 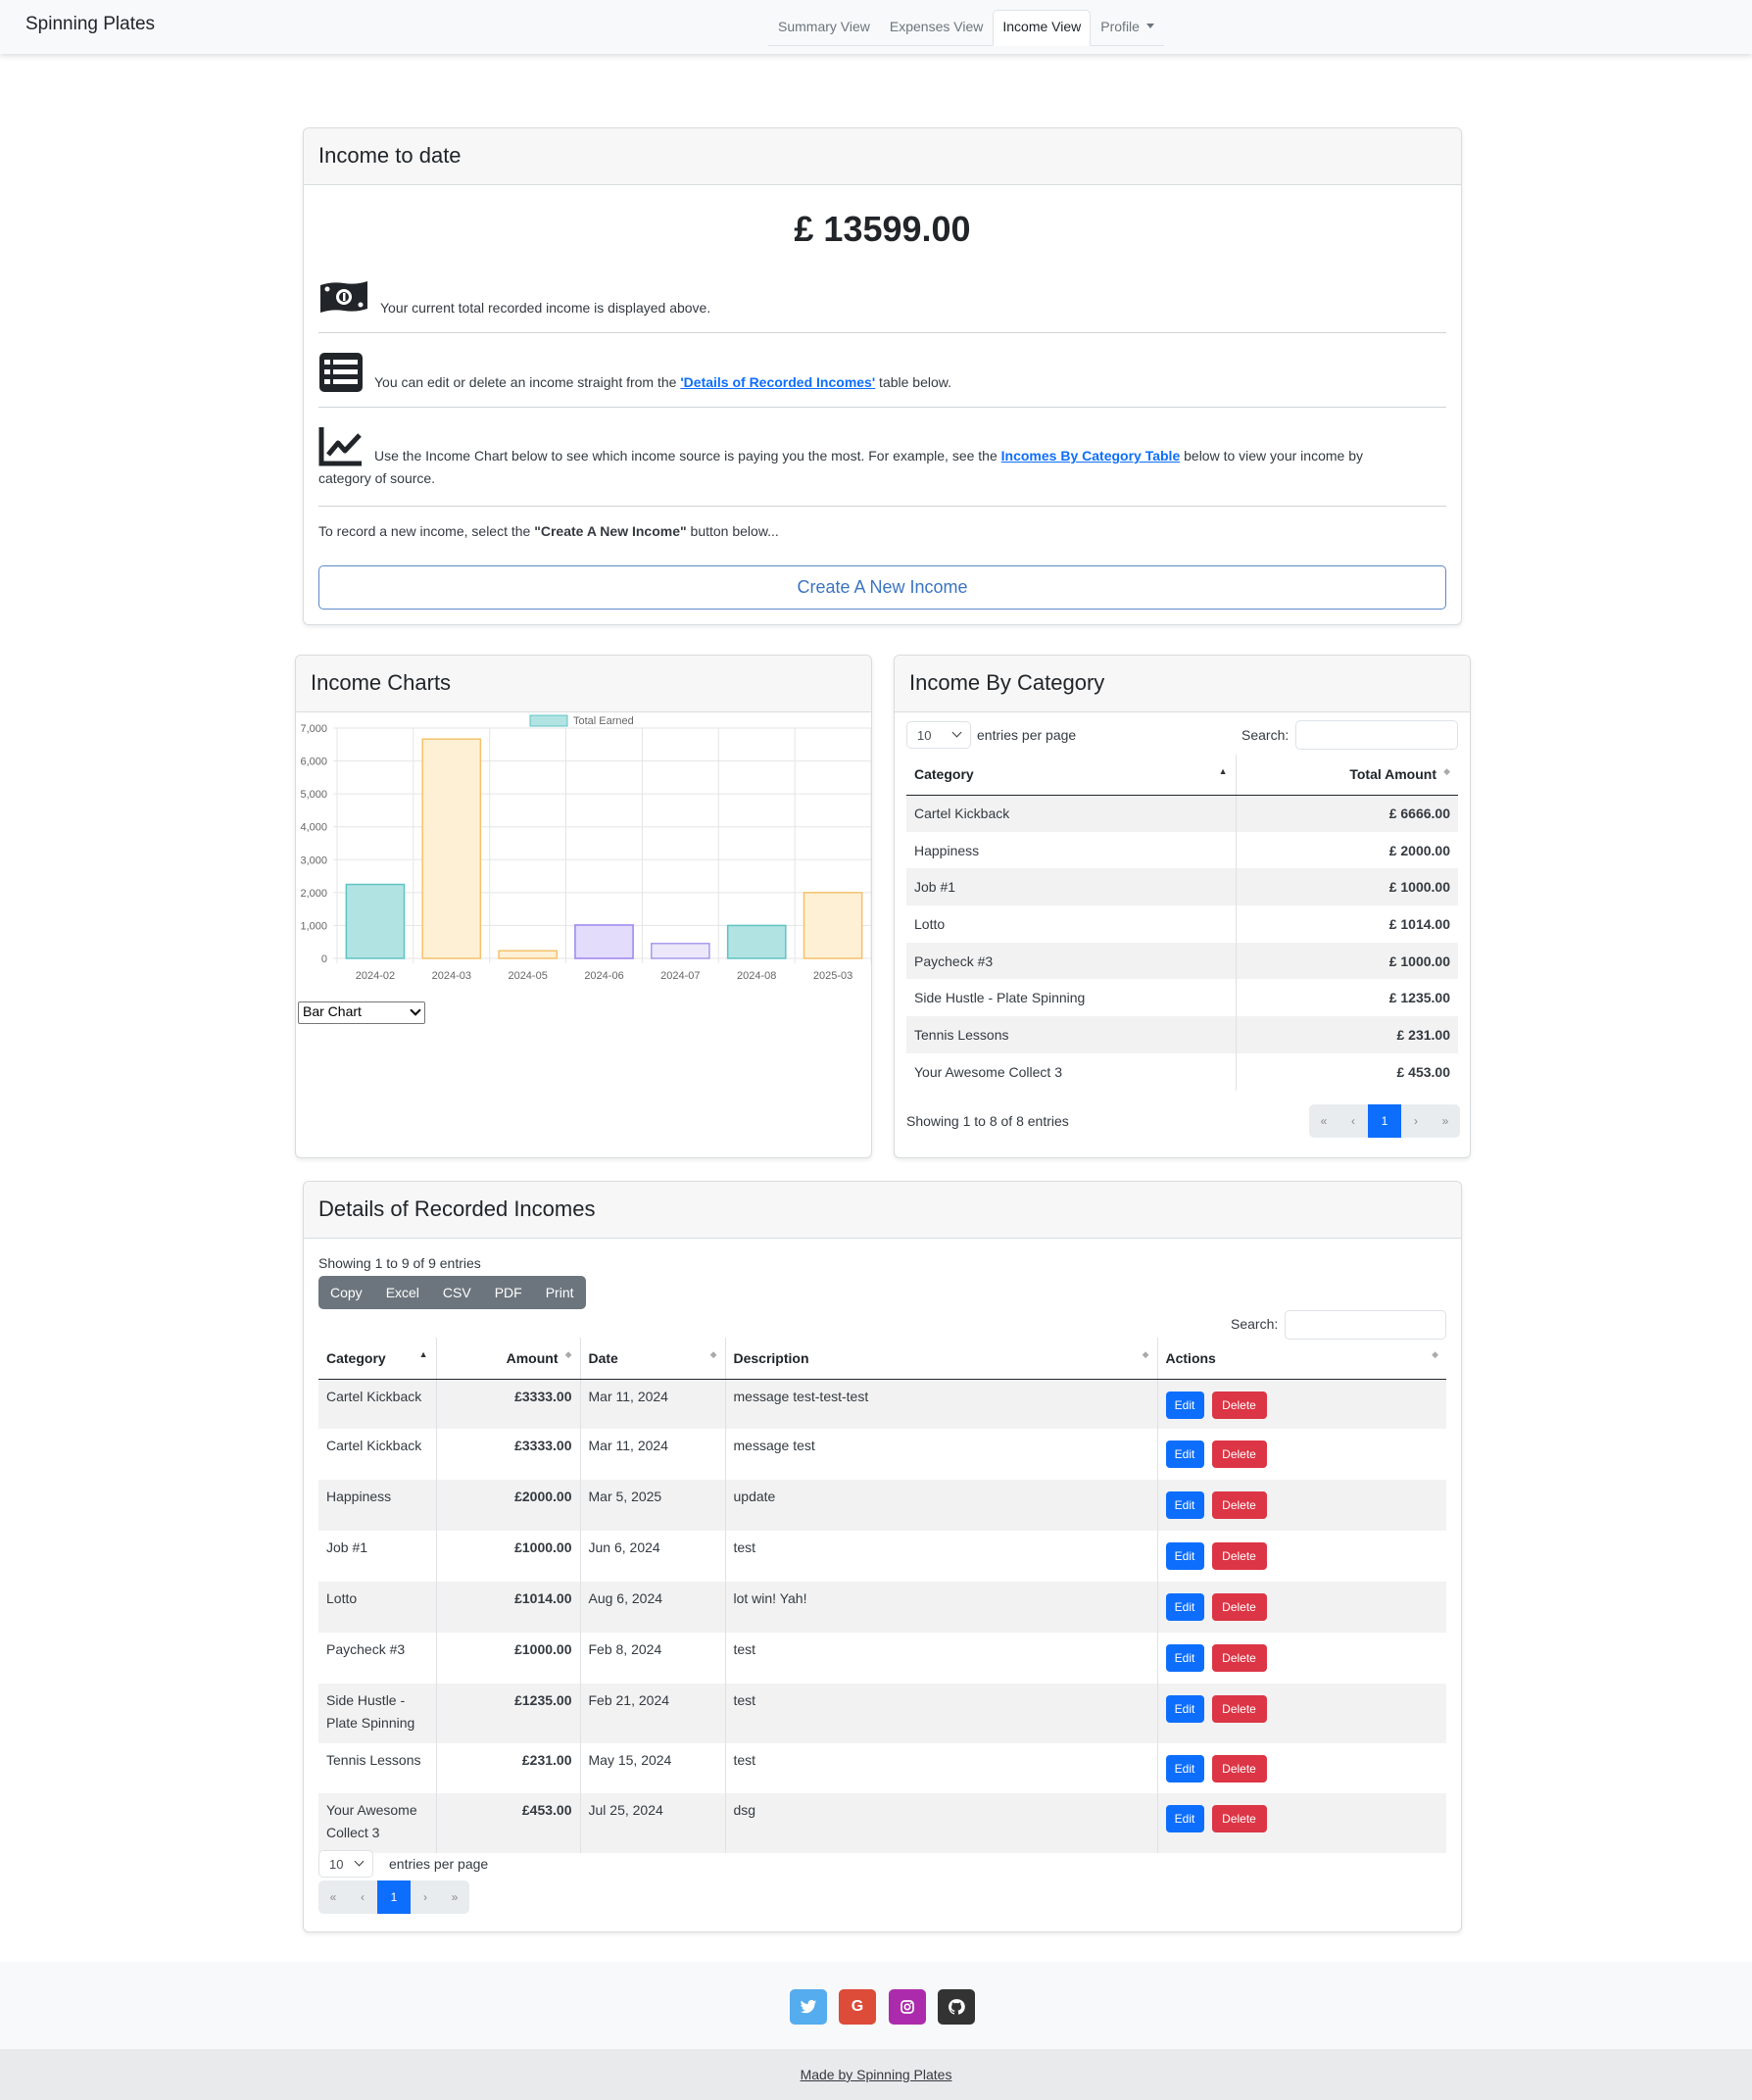 I want to click on total-income-amount: £ 13599.00, so click(x=883, y=229).